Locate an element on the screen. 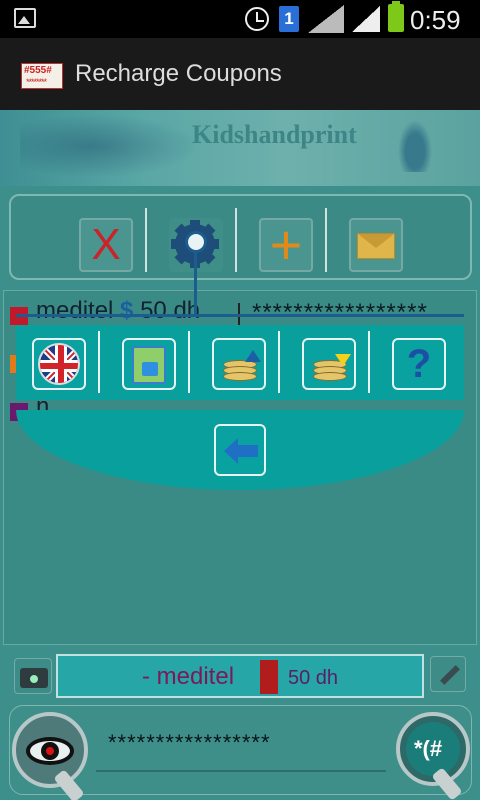 The width and height of the screenshot is (480, 800). handprint-icon is located at coordinates (415, 146).